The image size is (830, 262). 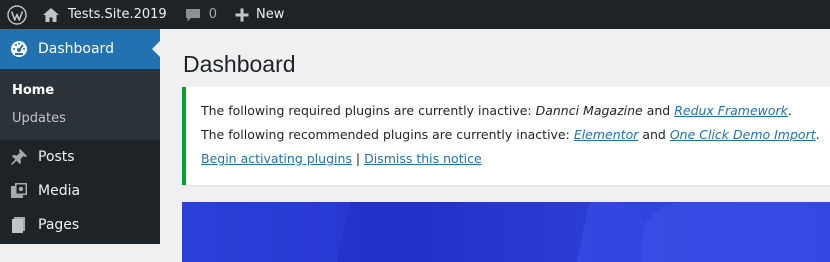 I want to click on sidebar-item-label: Pages, so click(x=59, y=225).